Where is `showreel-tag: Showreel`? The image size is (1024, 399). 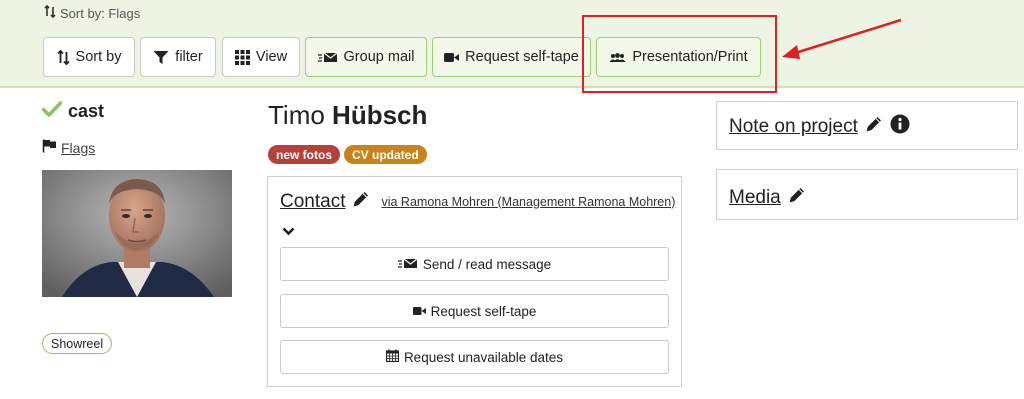 showreel-tag: Showreel is located at coordinates (77, 343).